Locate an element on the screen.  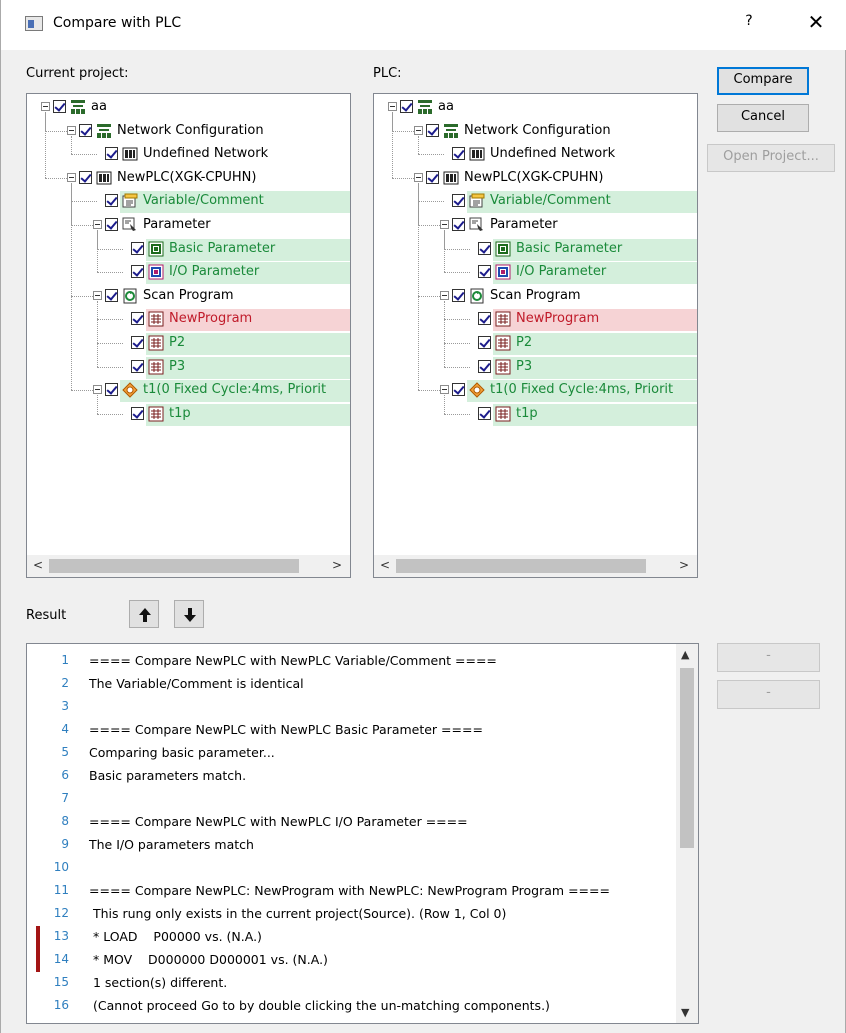
scroll-down-icon: ▼ is located at coordinates (685, 1012).